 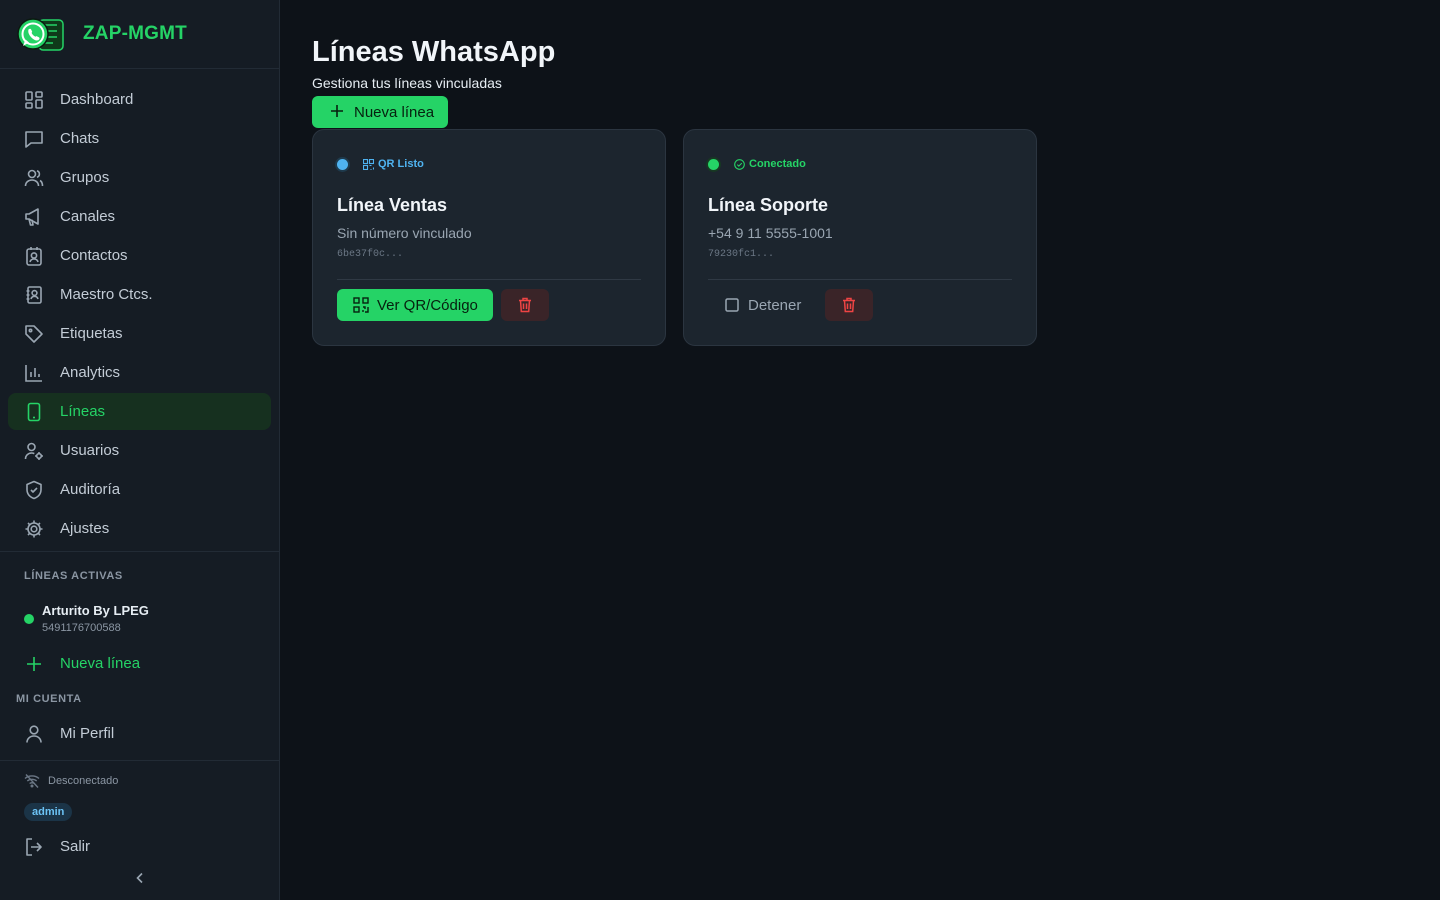 I want to click on page-subtitle: Gestiona tus líneas vinculadas, so click(x=407, y=83).